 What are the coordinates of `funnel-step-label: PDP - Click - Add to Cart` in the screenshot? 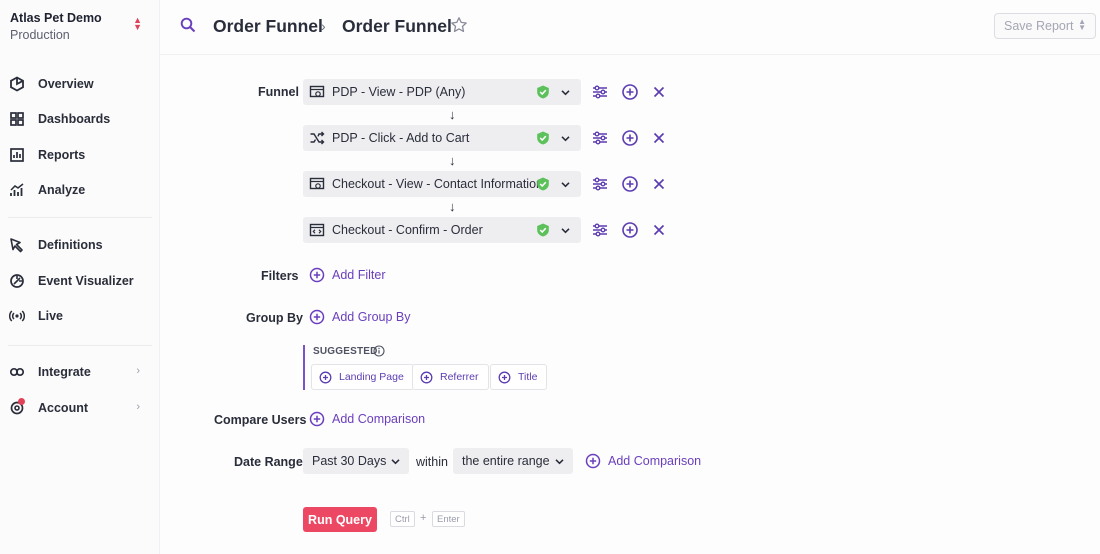 It's located at (401, 138).